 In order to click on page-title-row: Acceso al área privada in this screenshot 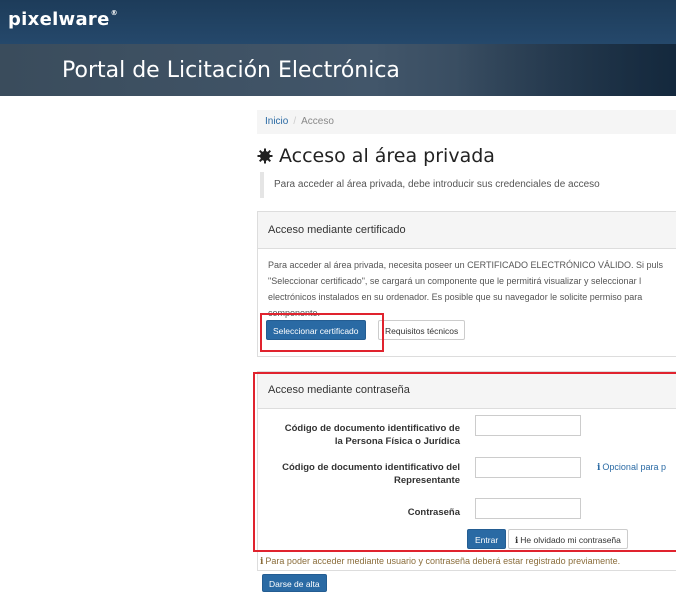, I will do `click(376, 156)`.